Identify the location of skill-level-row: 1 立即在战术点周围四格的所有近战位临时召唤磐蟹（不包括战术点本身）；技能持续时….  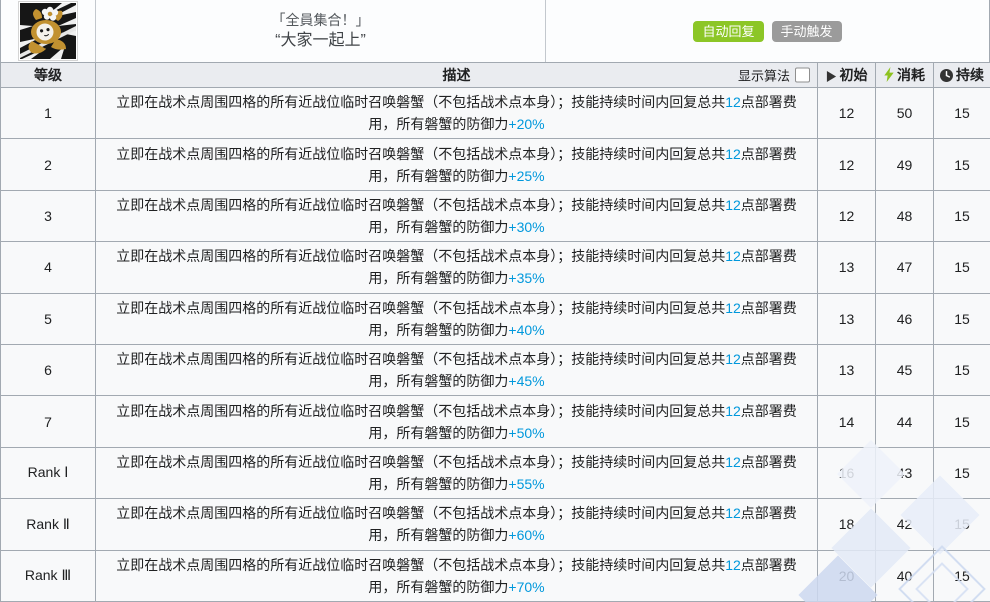
(495, 113).